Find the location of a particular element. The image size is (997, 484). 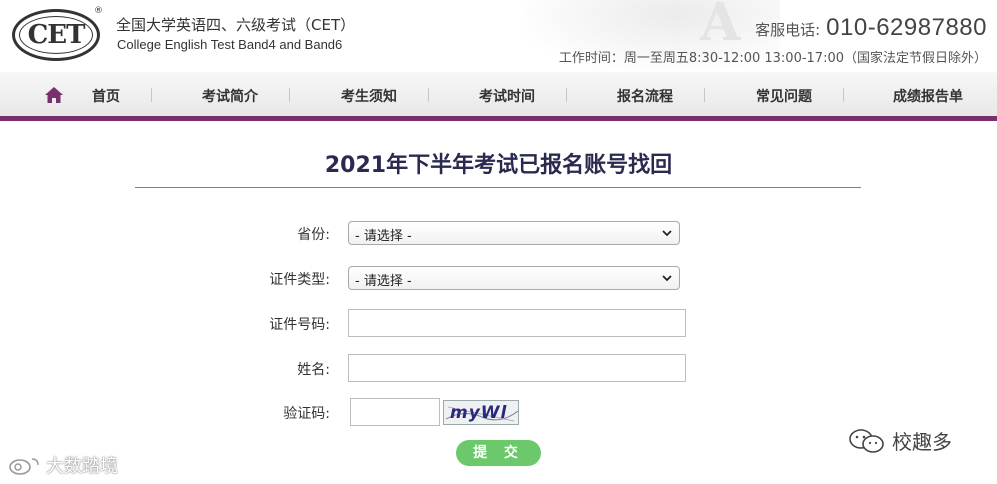

captcha-text: myWl is located at coordinates (479, 413).